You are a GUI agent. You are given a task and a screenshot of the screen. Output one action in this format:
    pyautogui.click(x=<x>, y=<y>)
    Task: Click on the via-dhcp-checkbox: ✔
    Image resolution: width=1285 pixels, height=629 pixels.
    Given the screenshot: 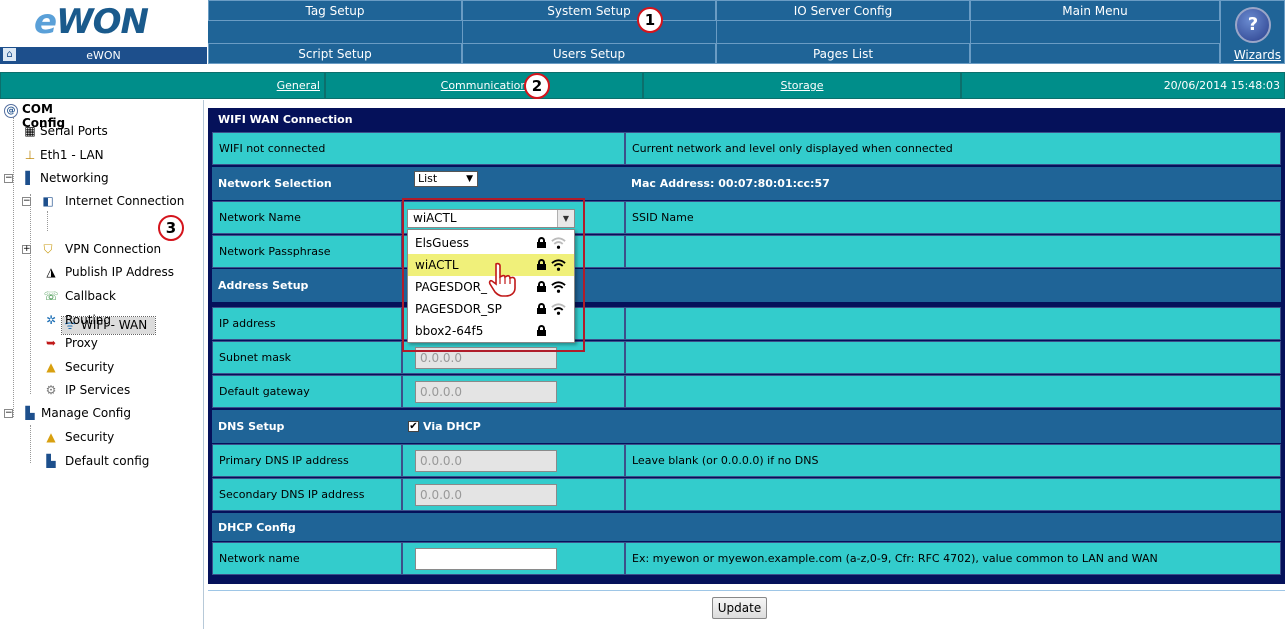 What is the action you would take?
    pyautogui.click(x=413, y=426)
    